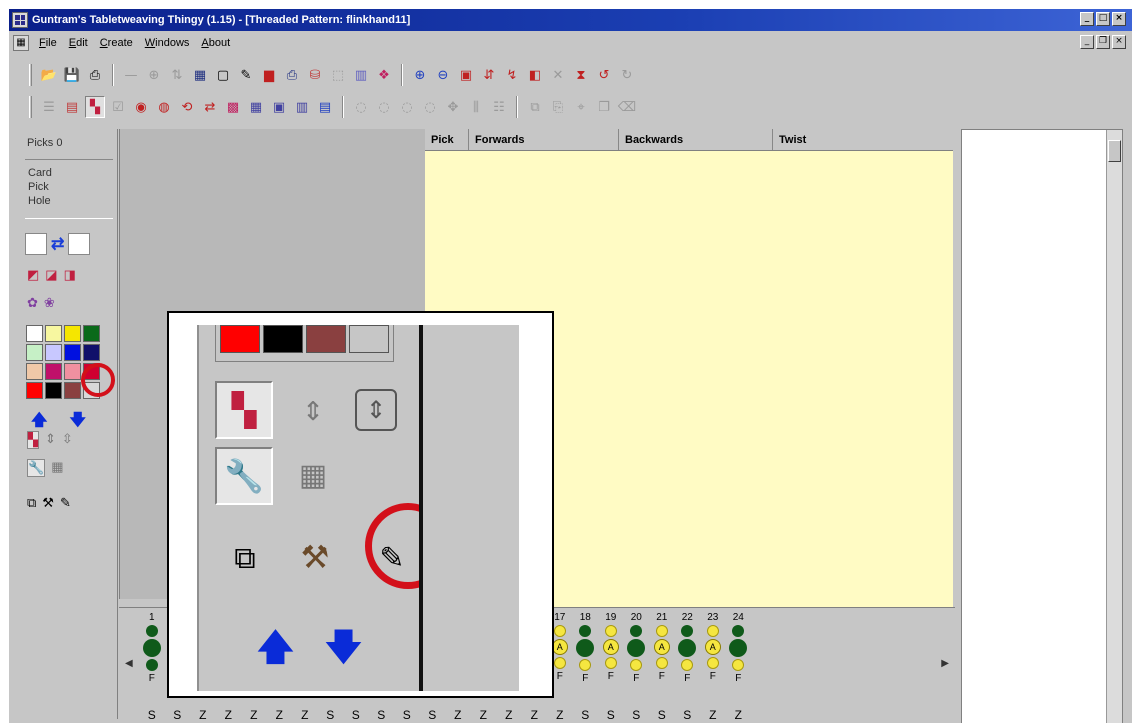 The height and width of the screenshot is (723, 1132). I want to click on color-tool-1-icon: ◩, so click(33, 275).